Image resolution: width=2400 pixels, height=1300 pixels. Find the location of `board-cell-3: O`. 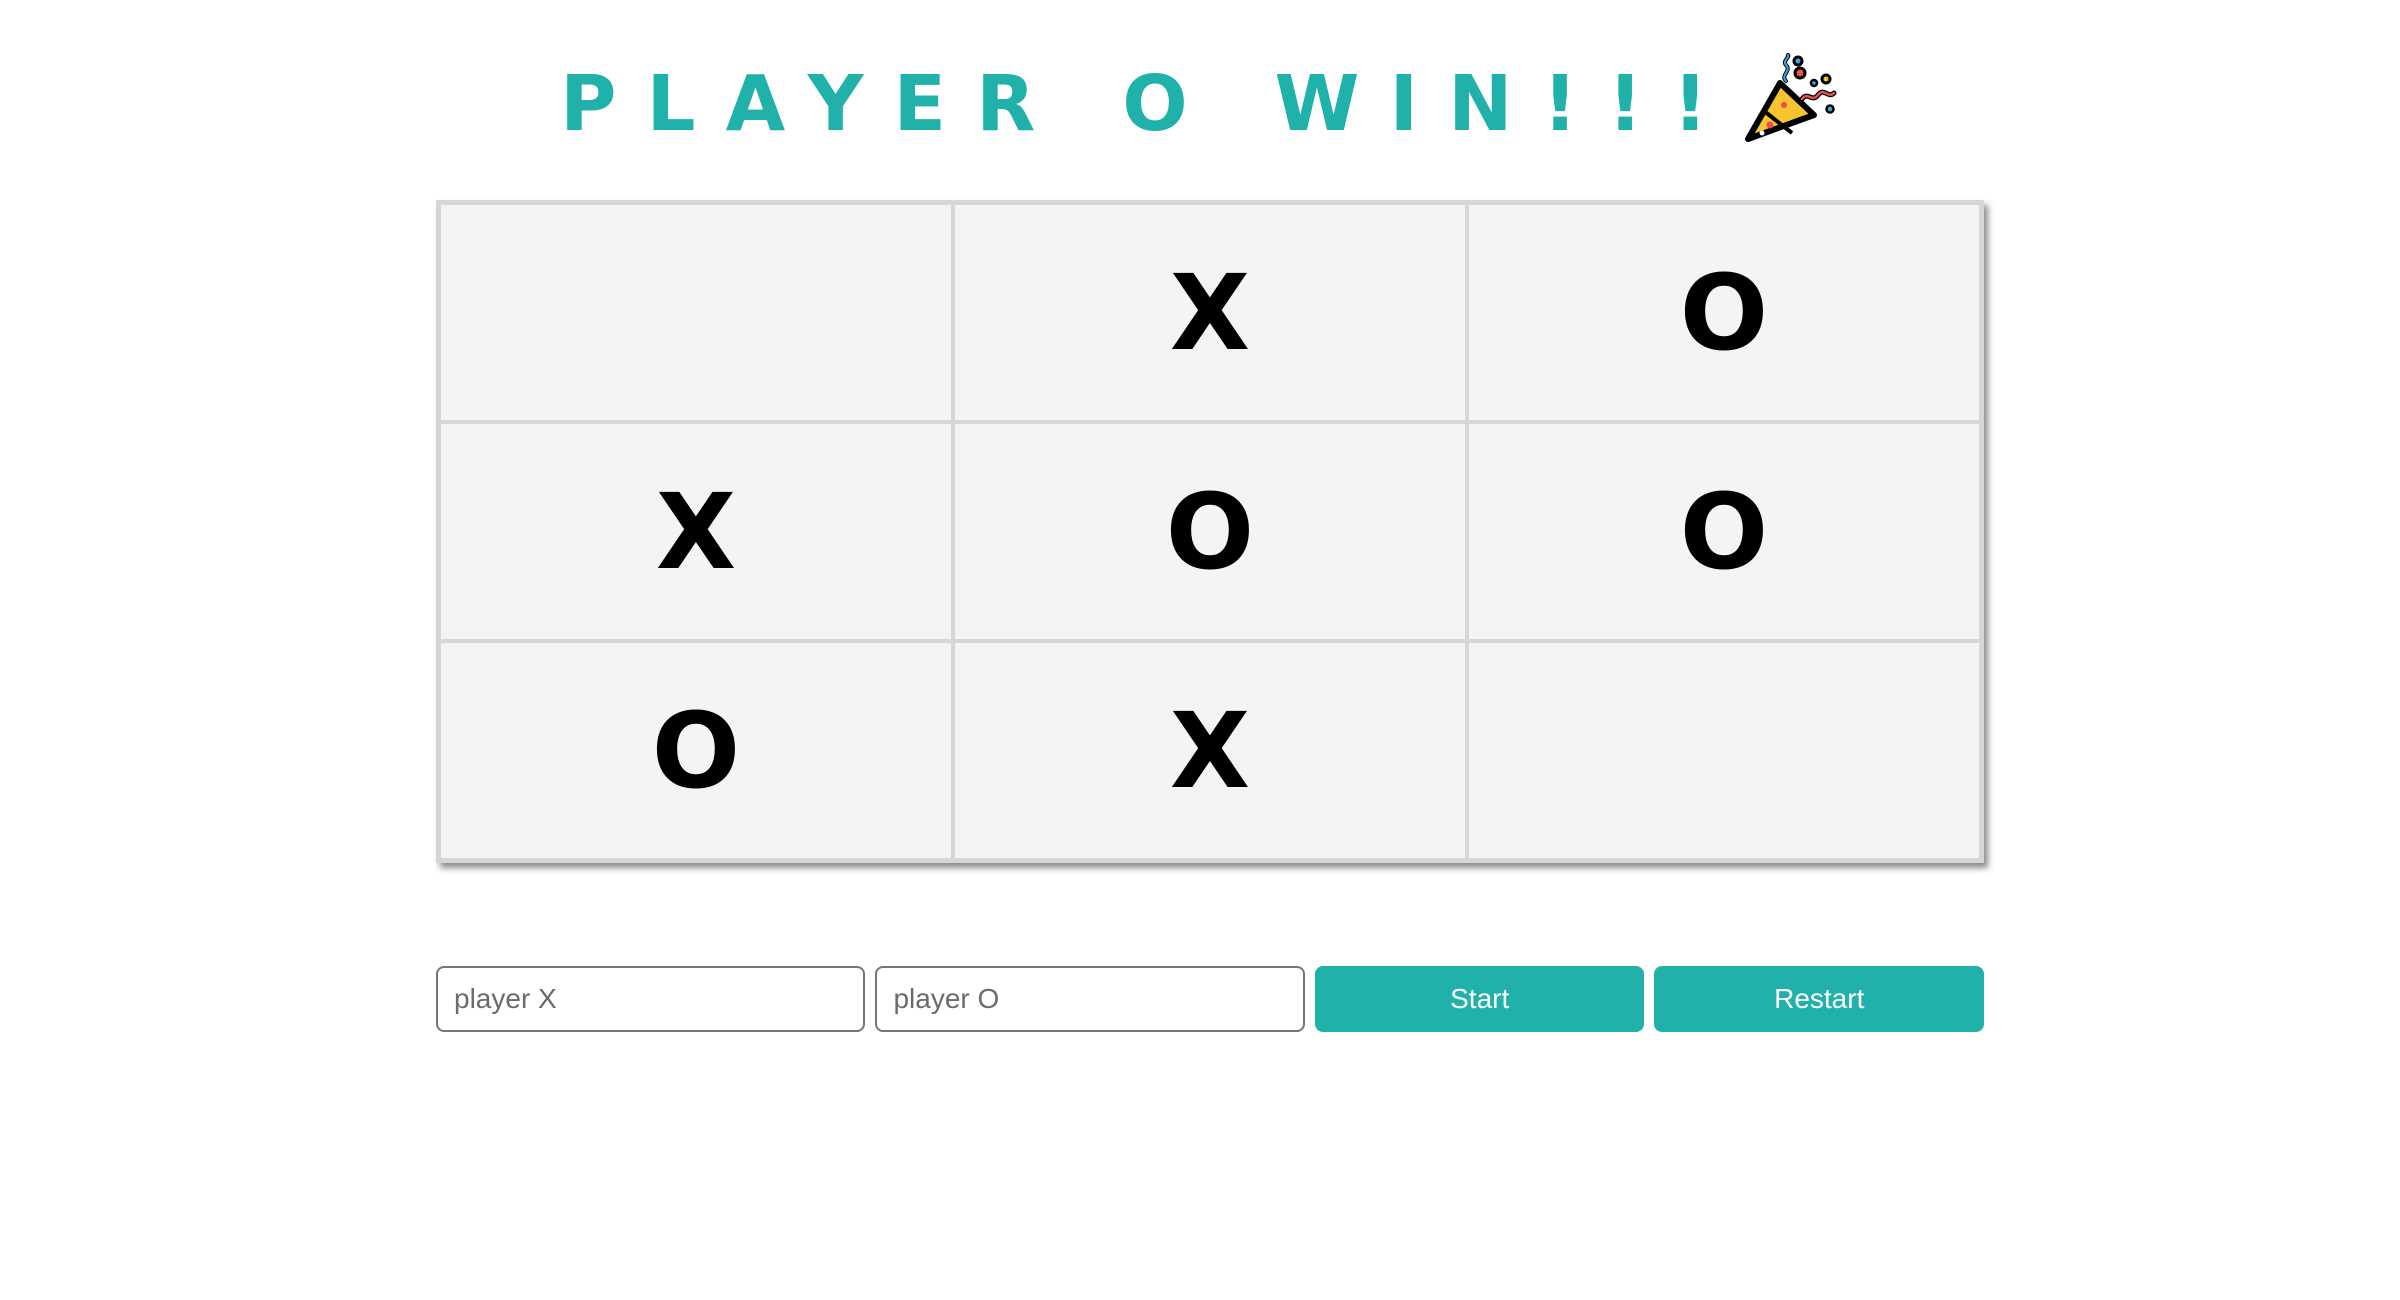

board-cell-3: O is located at coordinates (1724, 312).